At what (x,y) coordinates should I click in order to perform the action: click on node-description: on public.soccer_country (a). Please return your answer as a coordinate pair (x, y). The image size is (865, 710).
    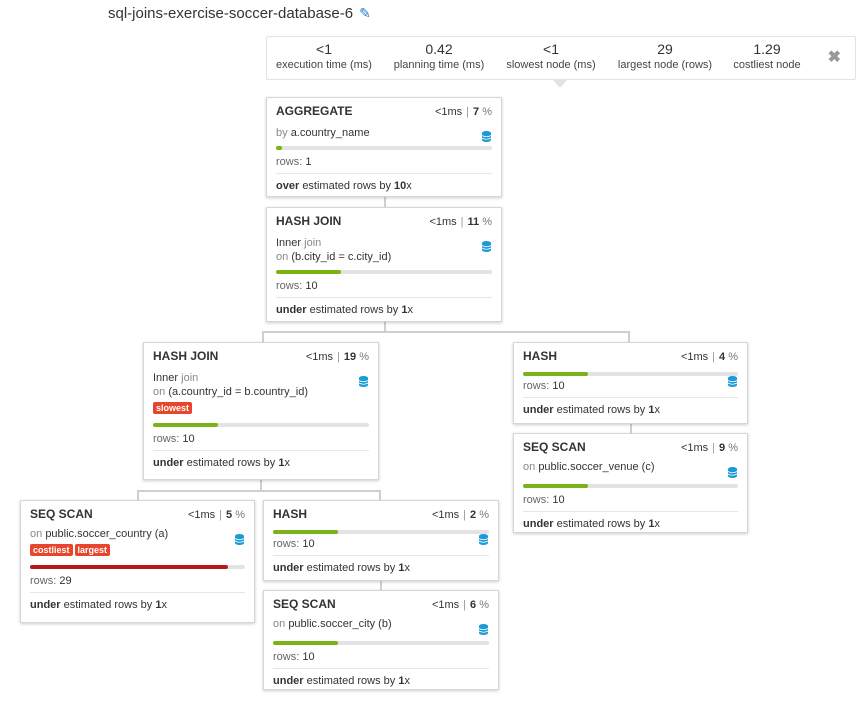
    Looking at the image, I should click on (99, 534).